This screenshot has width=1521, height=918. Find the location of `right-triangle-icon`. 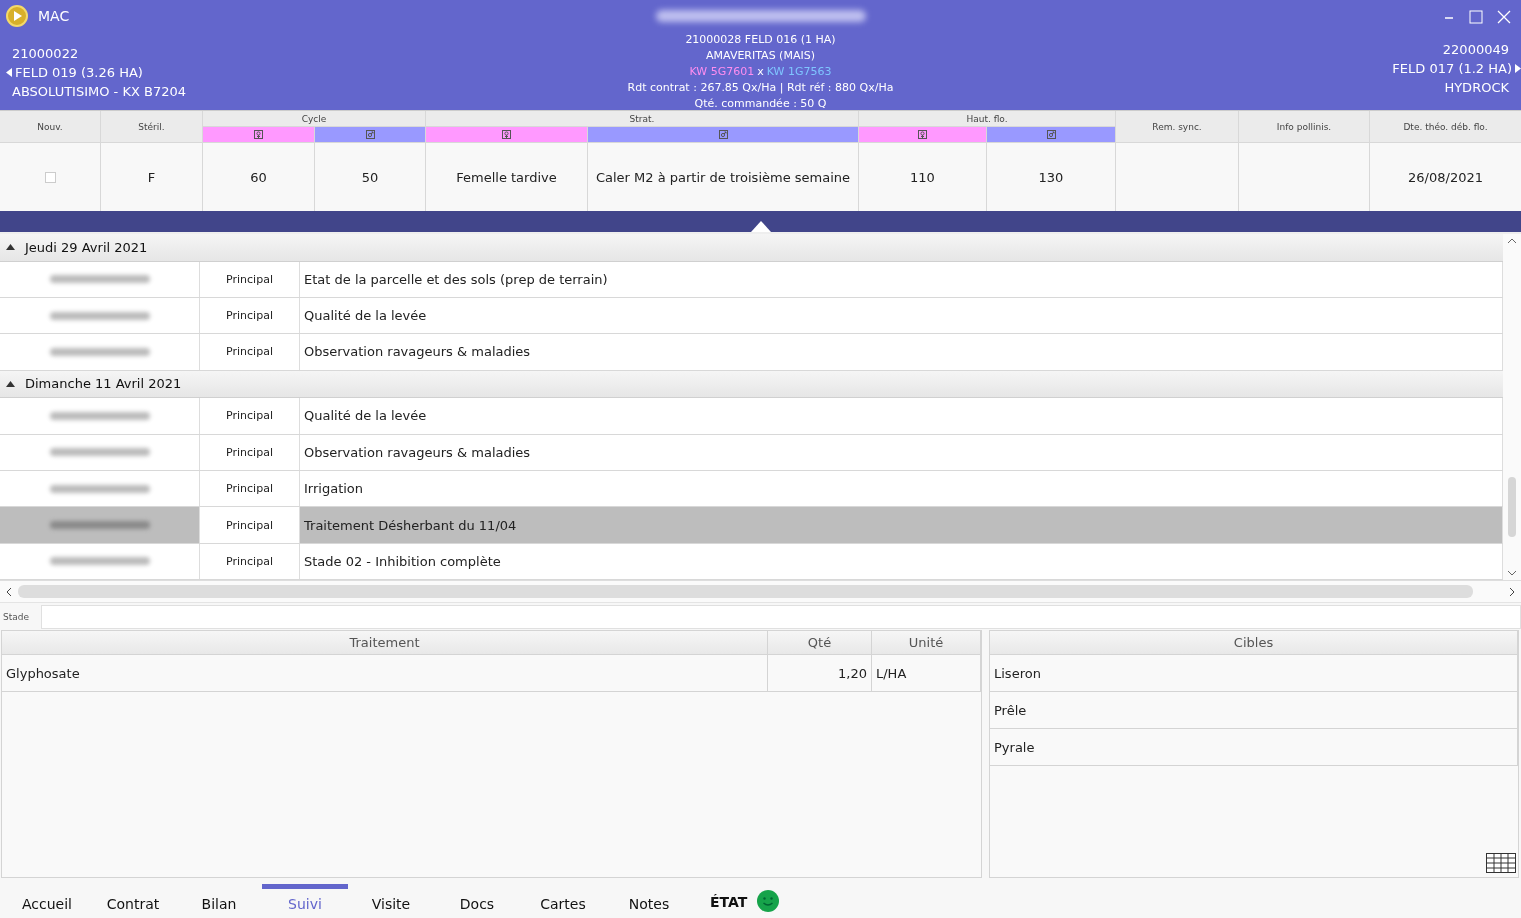

right-triangle-icon is located at coordinates (1518, 68).